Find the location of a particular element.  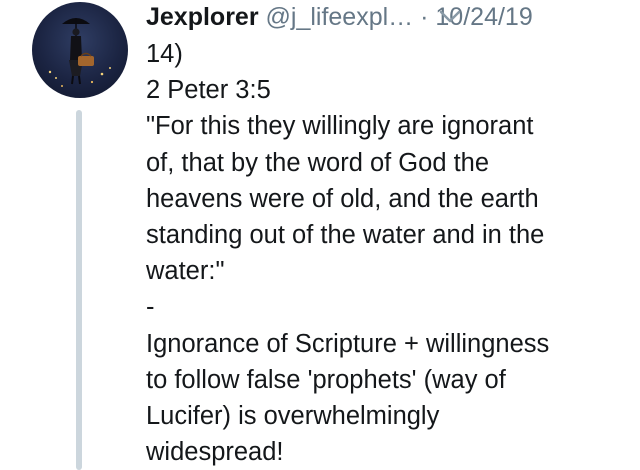

tweet-text-line: heavens were of old, and the earth is located at coordinates (342, 198).